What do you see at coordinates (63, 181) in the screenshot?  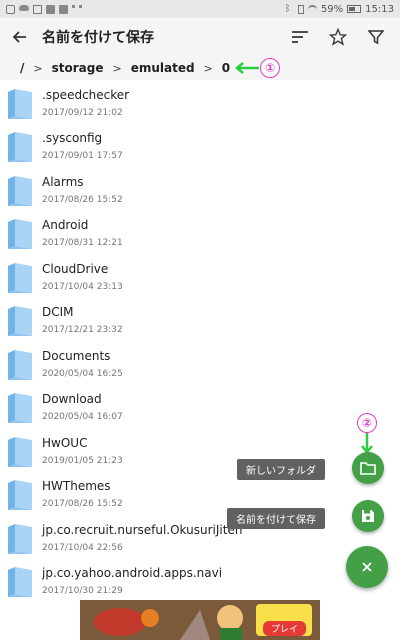 I see `file-name: Alarms` at bounding box center [63, 181].